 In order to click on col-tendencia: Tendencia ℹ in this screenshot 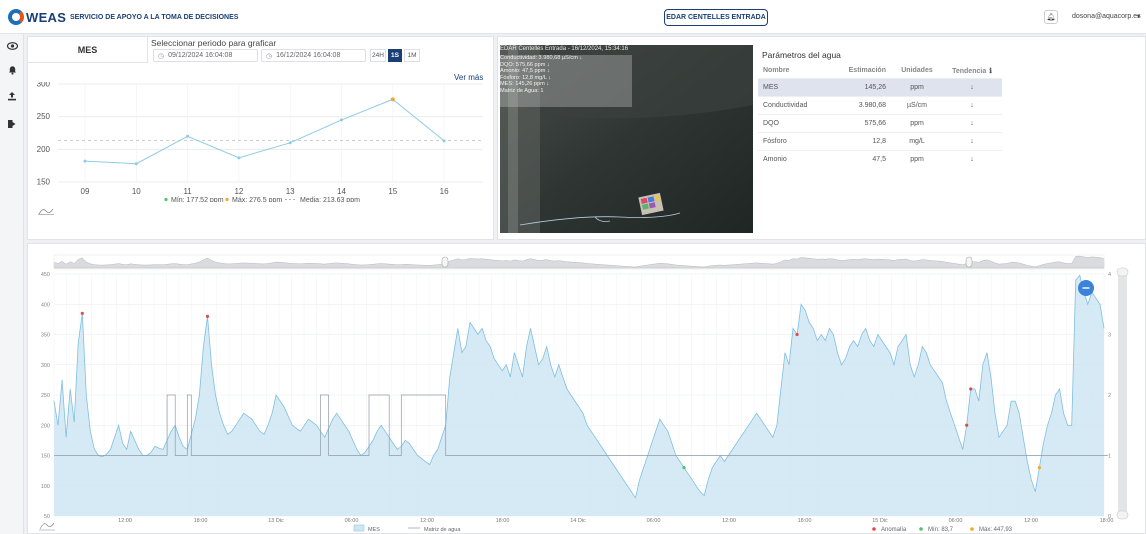, I will do `click(972, 71)`.